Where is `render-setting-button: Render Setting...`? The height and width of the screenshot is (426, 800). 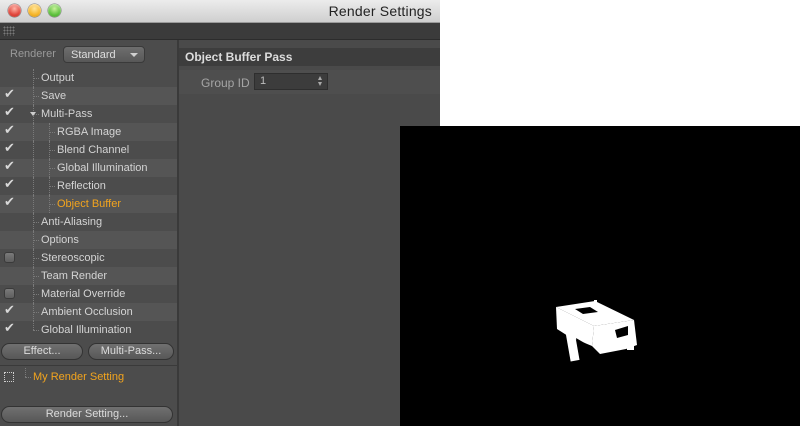
render-setting-button: Render Setting... is located at coordinates (87, 414).